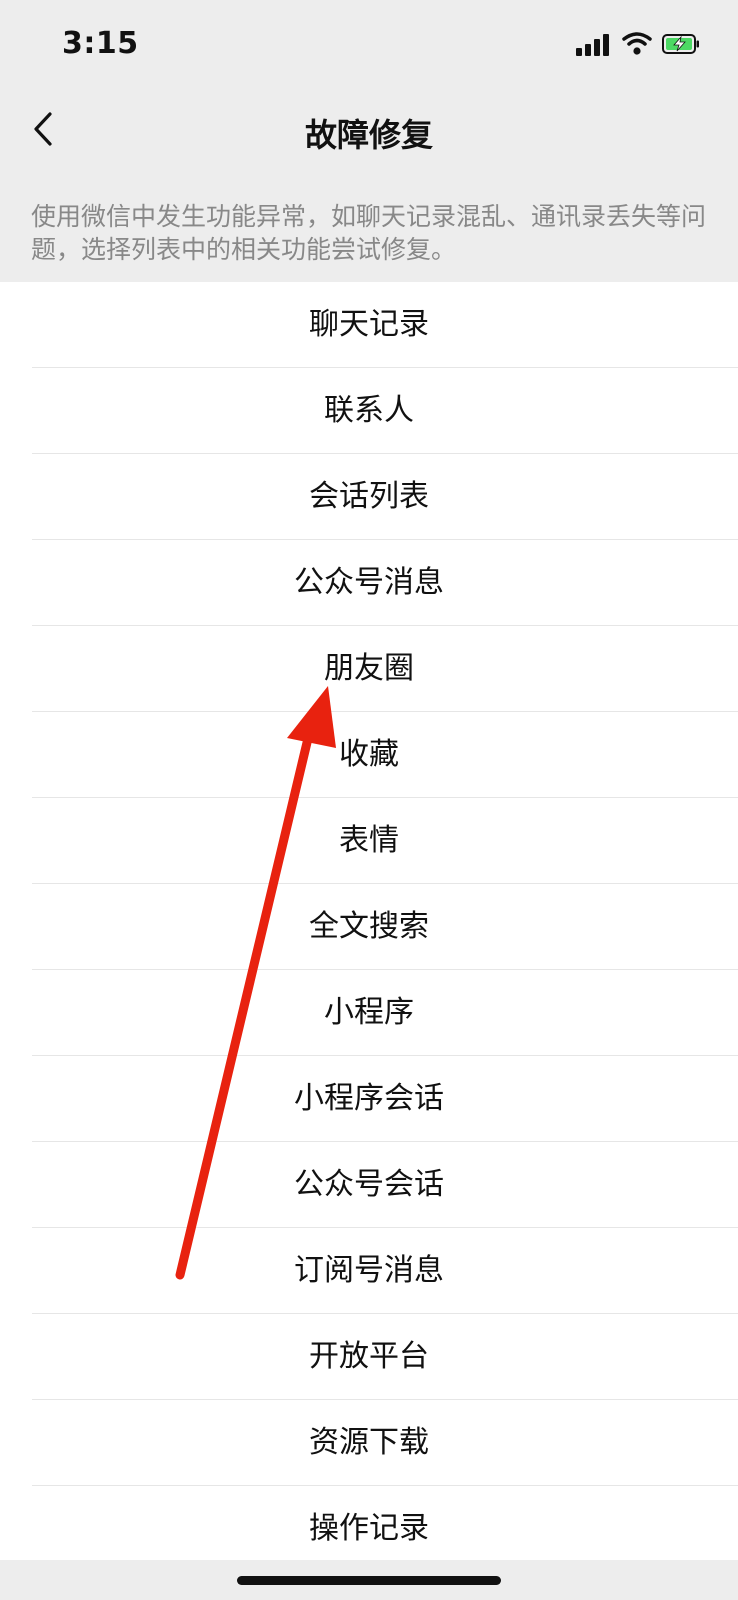 This screenshot has width=738, height=1600. What do you see at coordinates (369, 1271) in the screenshot?
I see `repair-item-subscription-messages: 订阅号消息` at bounding box center [369, 1271].